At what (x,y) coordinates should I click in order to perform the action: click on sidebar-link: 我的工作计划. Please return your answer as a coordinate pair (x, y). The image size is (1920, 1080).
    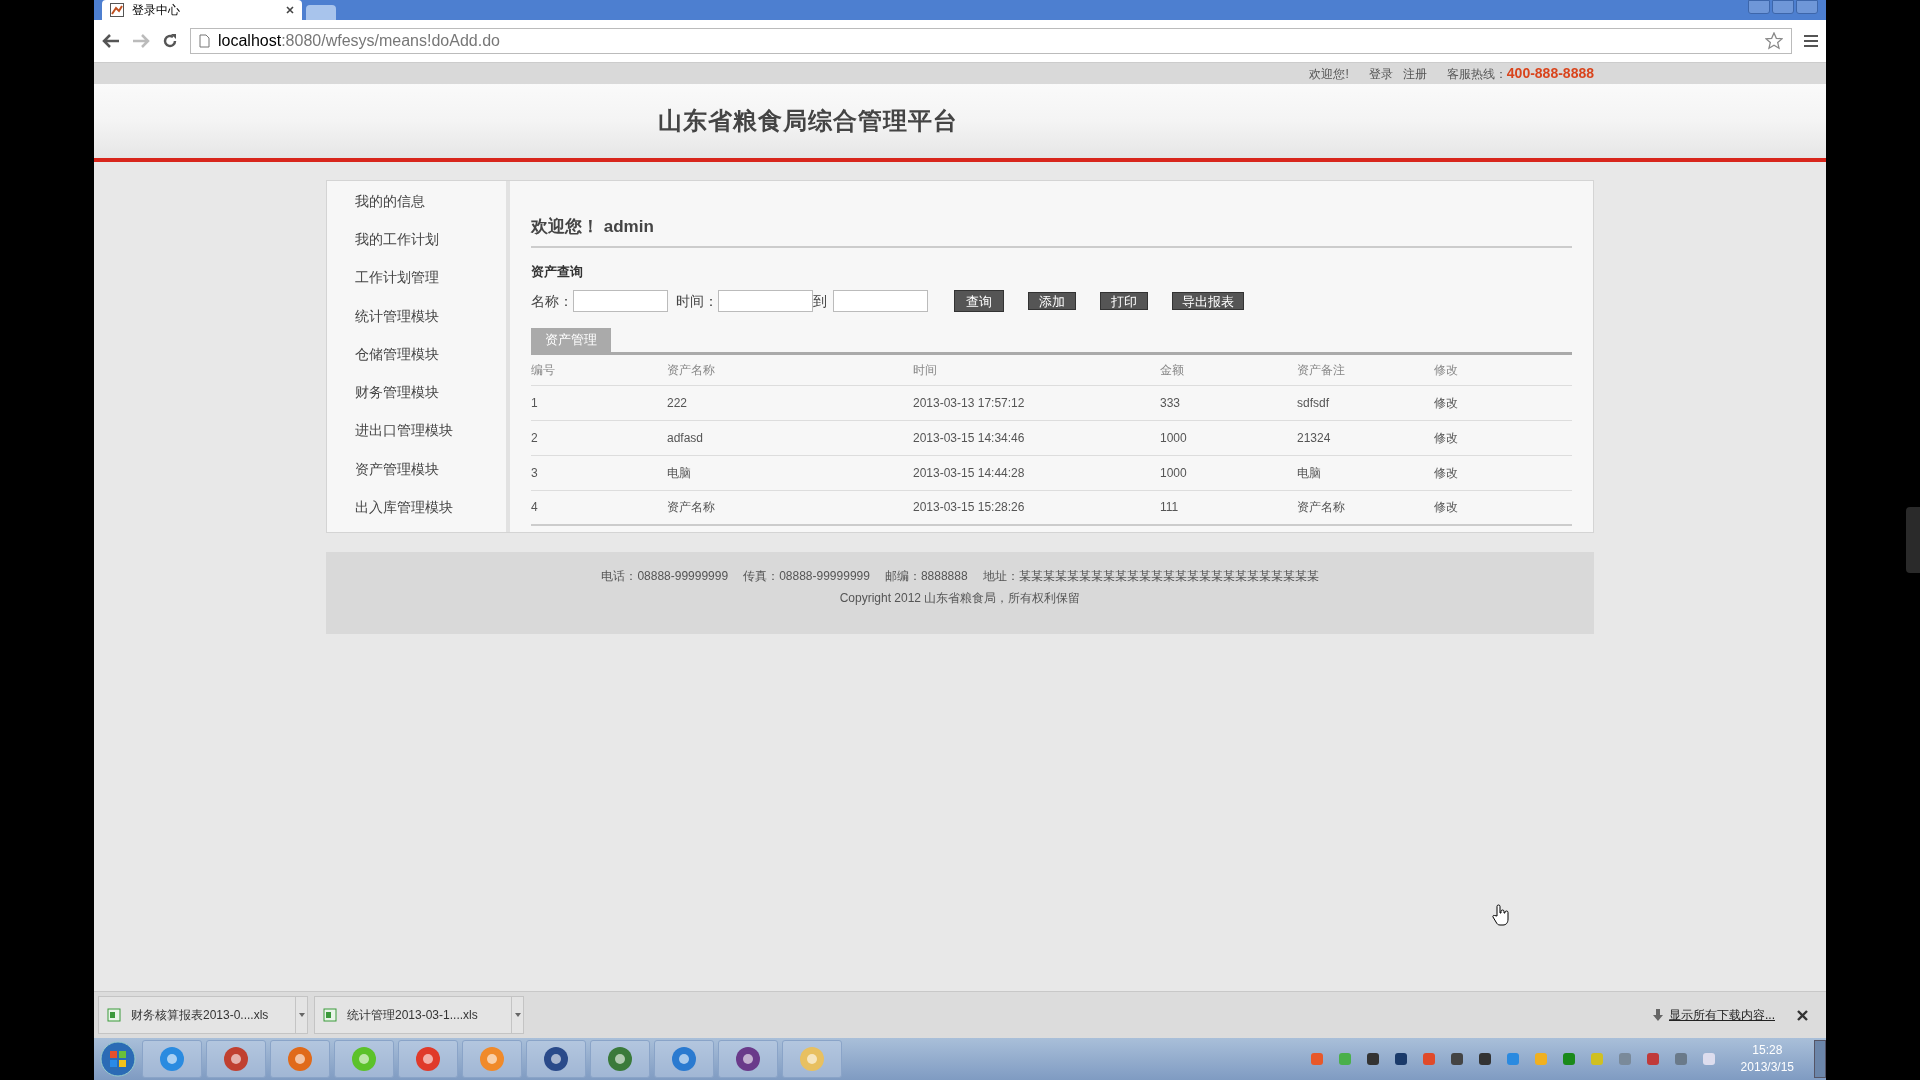
    Looking at the image, I should click on (430, 245).